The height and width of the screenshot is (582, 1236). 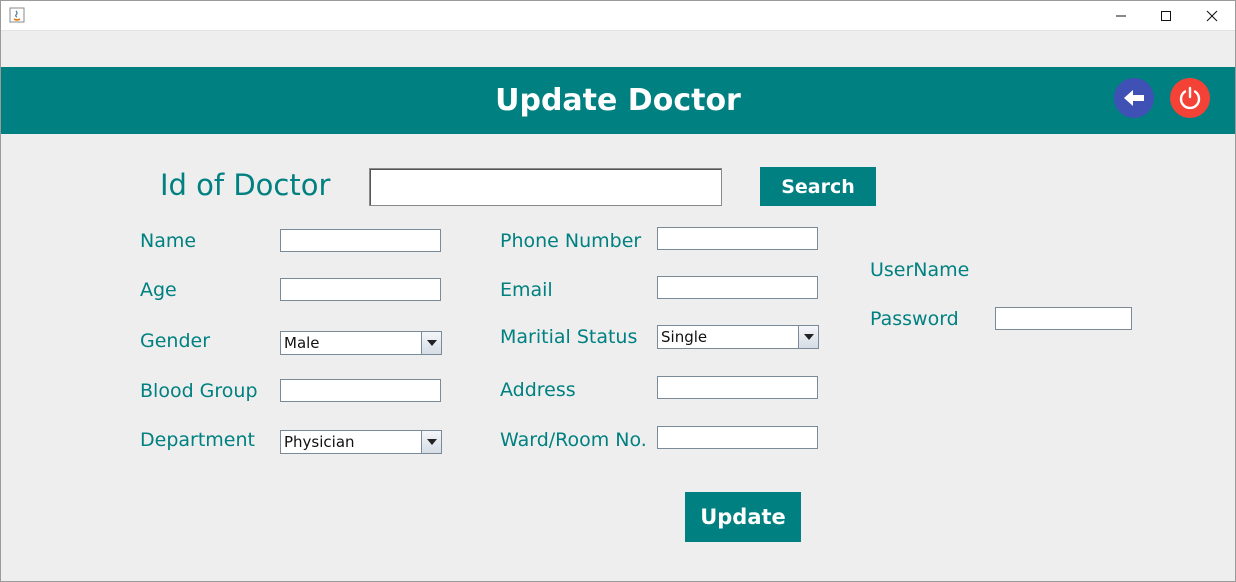 I want to click on age-label: Age, so click(x=158, y=290).